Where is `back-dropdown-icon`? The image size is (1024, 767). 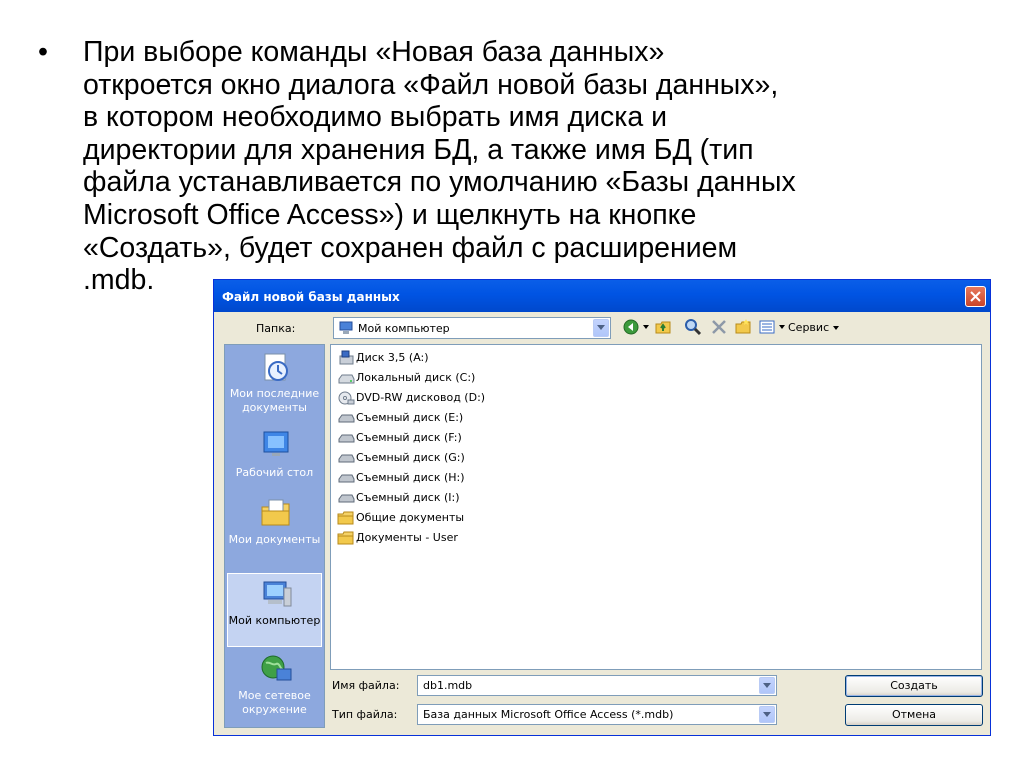
back-dropdown-icon is located at coordinates (646, 327).